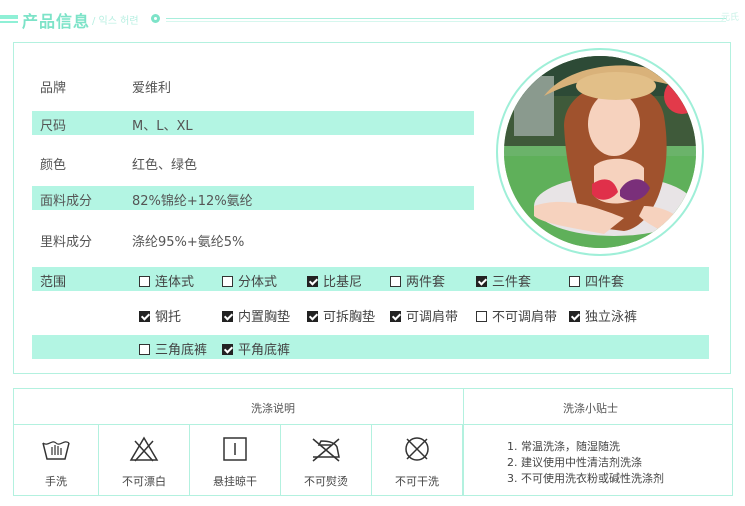 The image size is (745, 506). What do you see at coordinates (53, 165) in the screenshot?
I see `spec-key: 颜色` at bounding box center [53, 165].